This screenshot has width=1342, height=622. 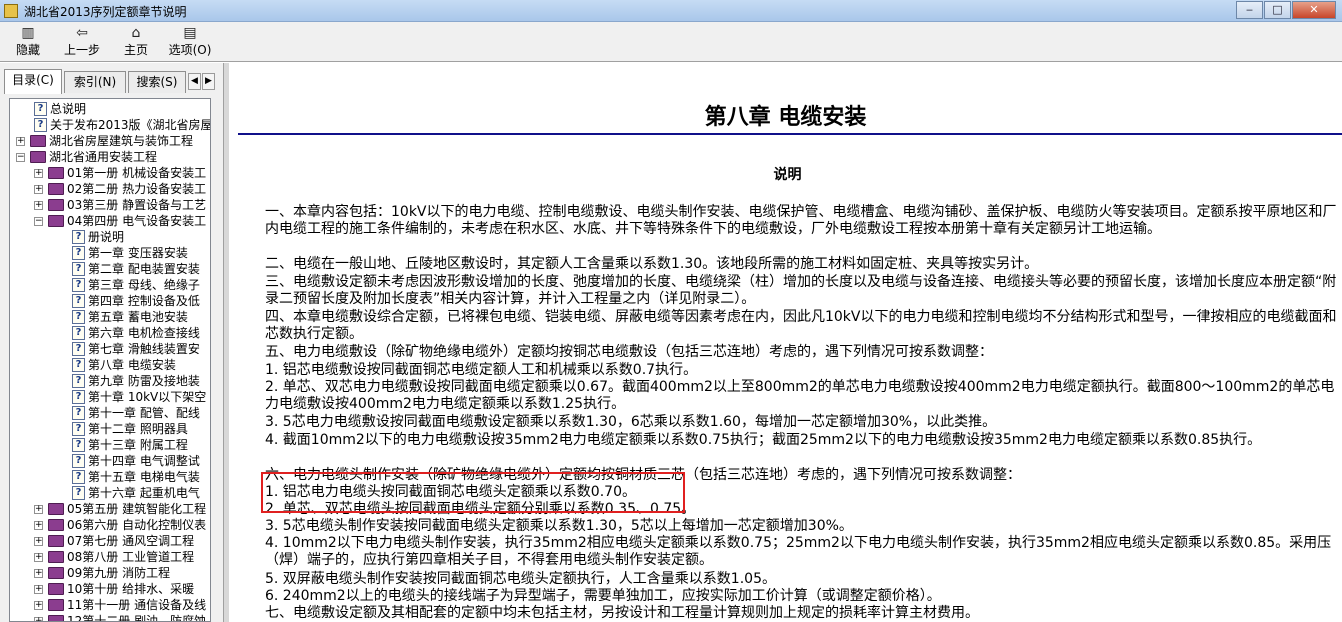 I want to click on chapter-title: 第八章 电缆安装, so click(x=785, y=117).